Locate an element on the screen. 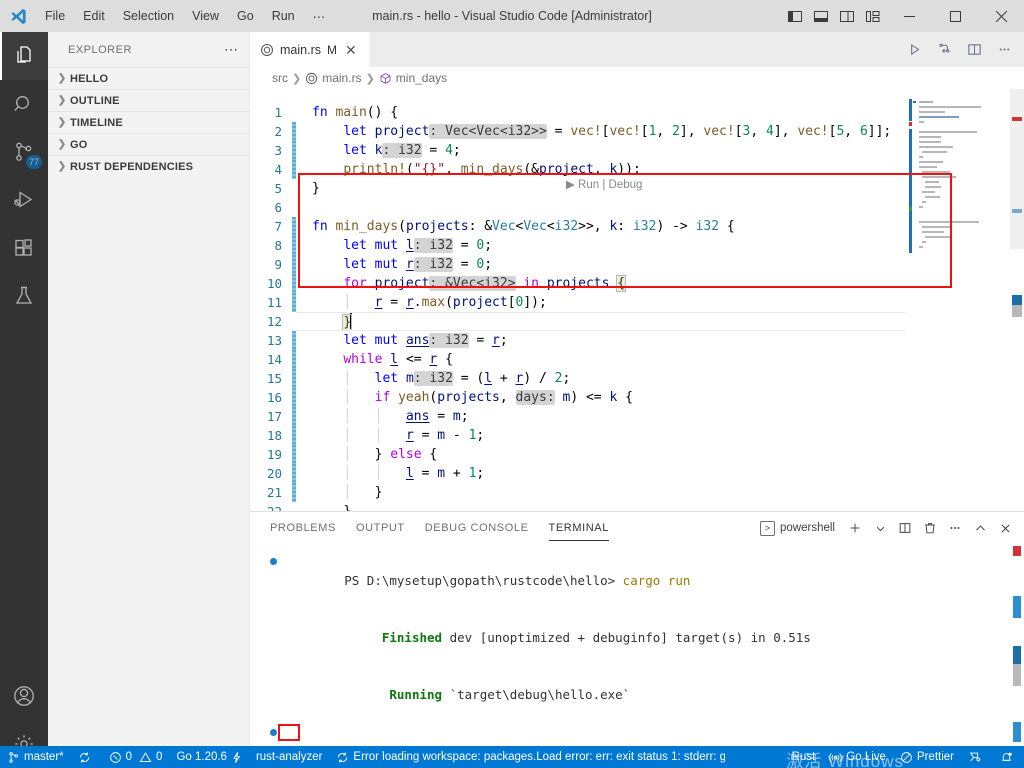 This screenshot has width=1024, height=768. sidebar-section-go: ❯ GO is located at coordinates (148, 144).